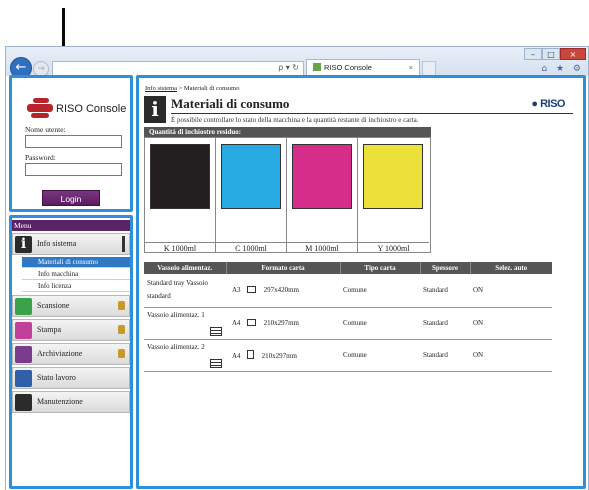 This screenshot has height=490, width=589. I want to click on ink-cell-y, so click(393, 190).